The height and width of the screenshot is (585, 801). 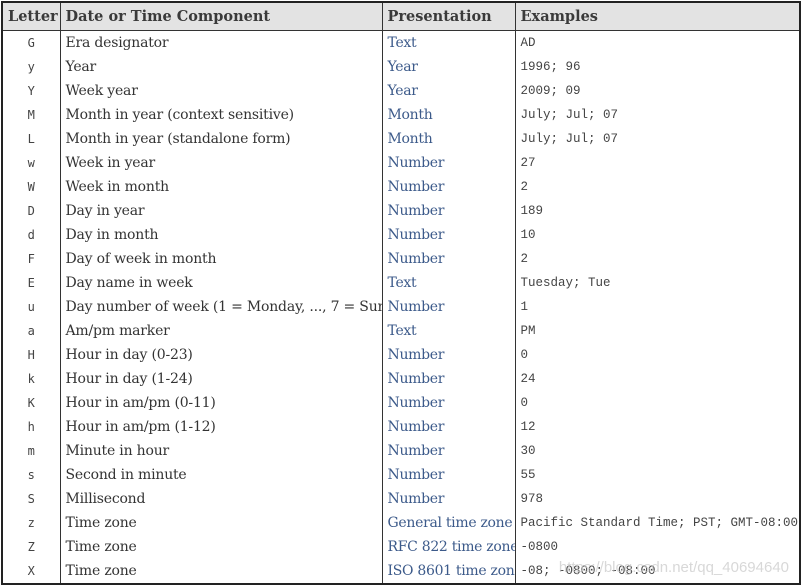 What do you see at coordinates (220, 187) in the screenshot?
I see `component-cell: Week in month` at bounding box center [220, 187].